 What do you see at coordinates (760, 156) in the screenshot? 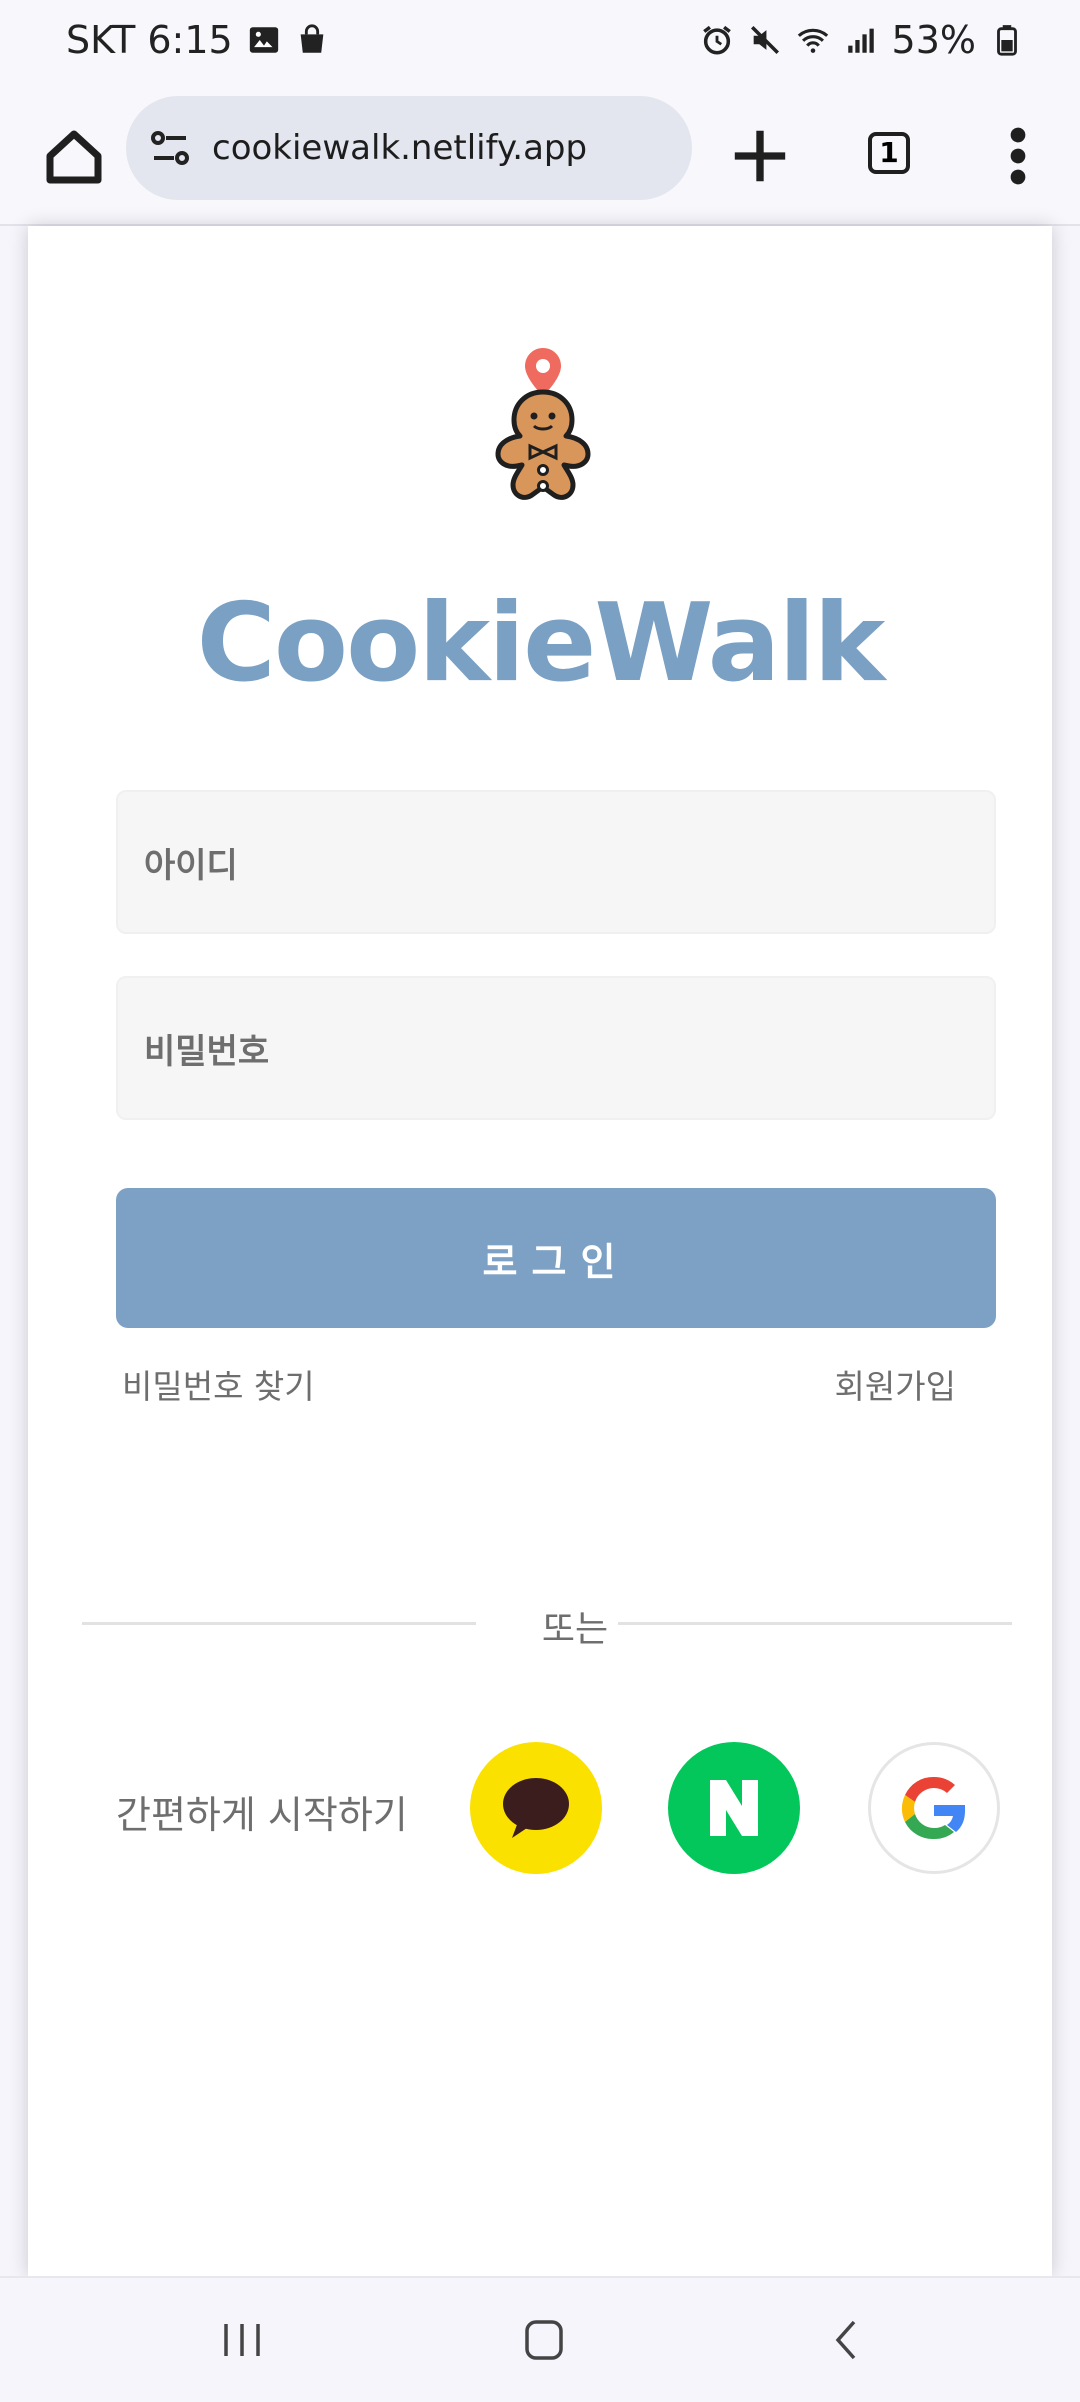
I see `new-tab-icon` at bounding box center [760, 156].